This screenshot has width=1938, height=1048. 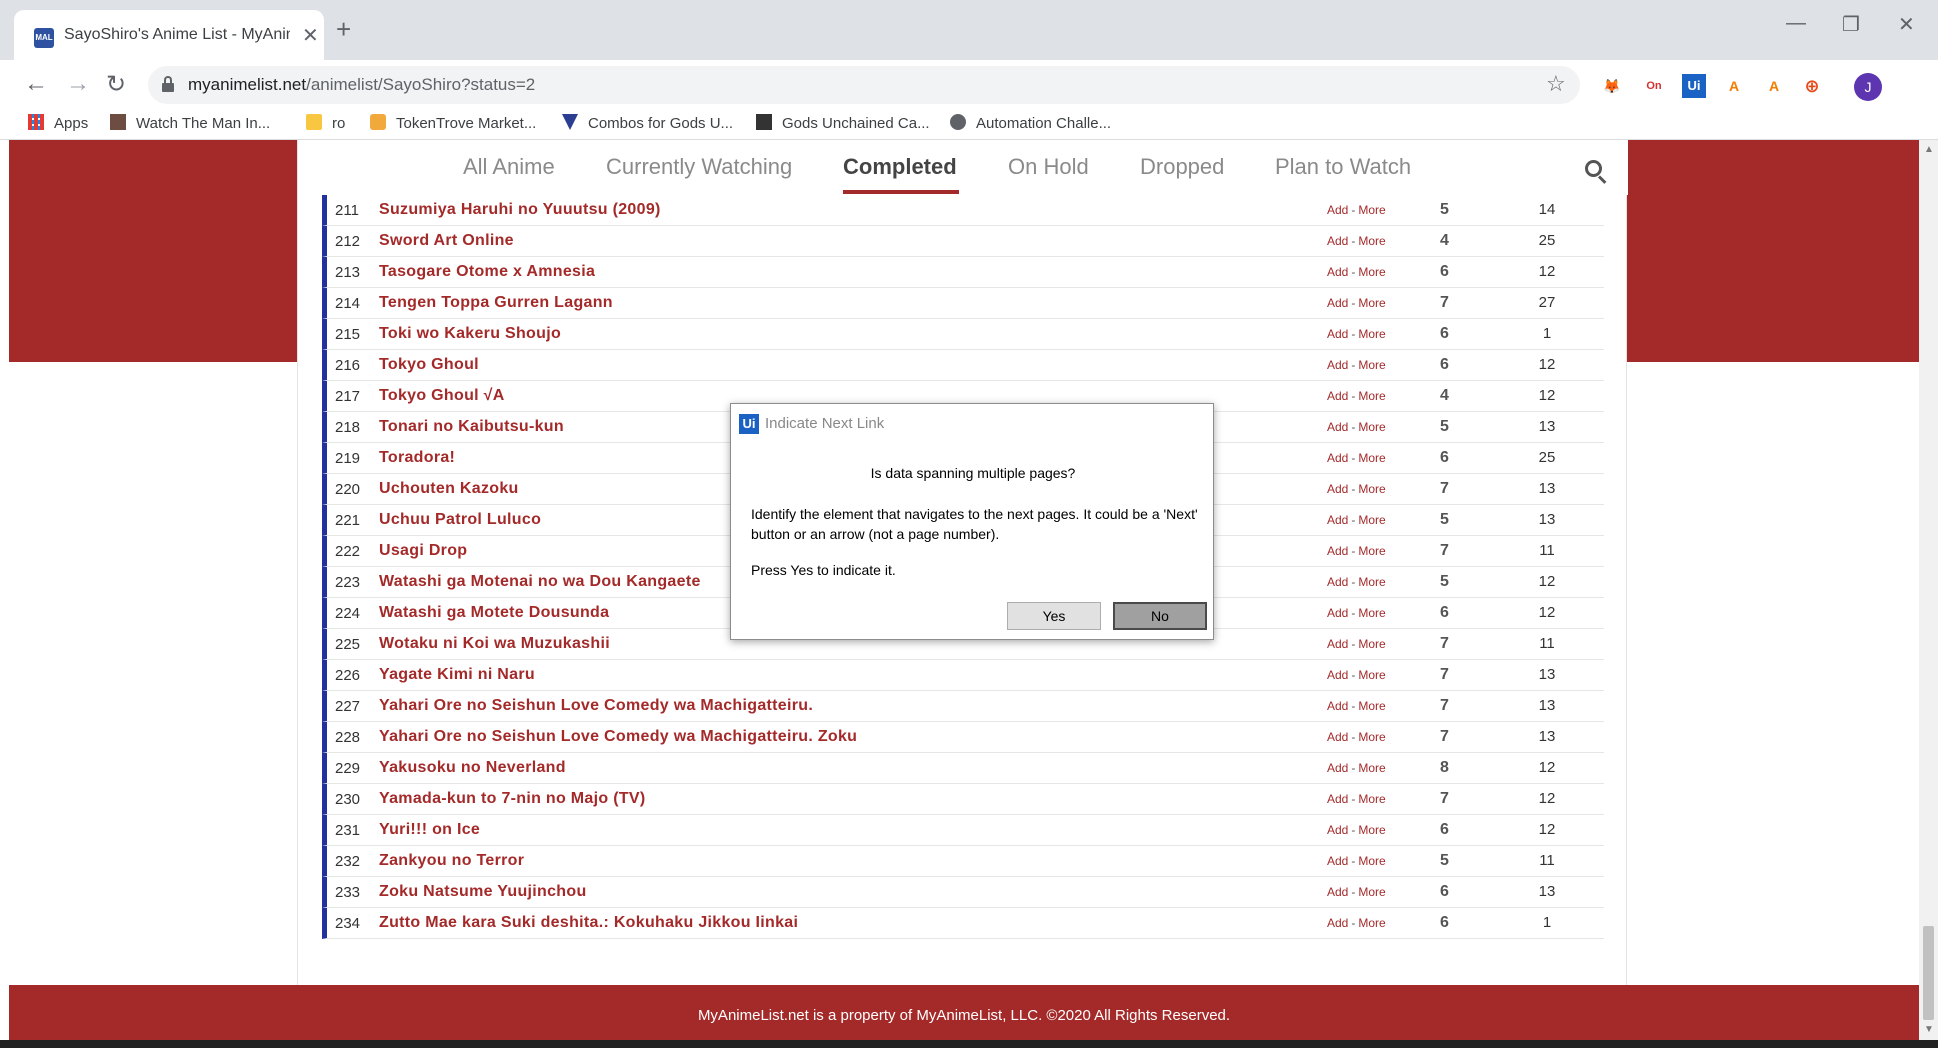 I want to click on scroll-up-icon: ▲, so click(x=1929, y=149).